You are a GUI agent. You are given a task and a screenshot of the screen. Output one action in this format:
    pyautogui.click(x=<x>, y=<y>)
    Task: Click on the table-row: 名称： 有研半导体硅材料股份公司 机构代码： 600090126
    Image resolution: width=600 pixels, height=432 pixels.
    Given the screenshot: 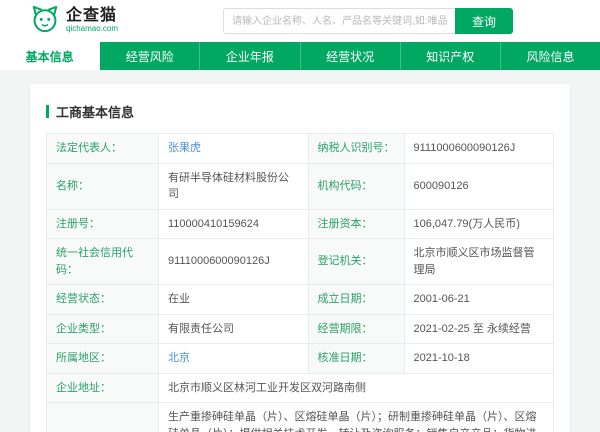 What is the action you would take?
    pyautogui.click(x=300, y=186)
    